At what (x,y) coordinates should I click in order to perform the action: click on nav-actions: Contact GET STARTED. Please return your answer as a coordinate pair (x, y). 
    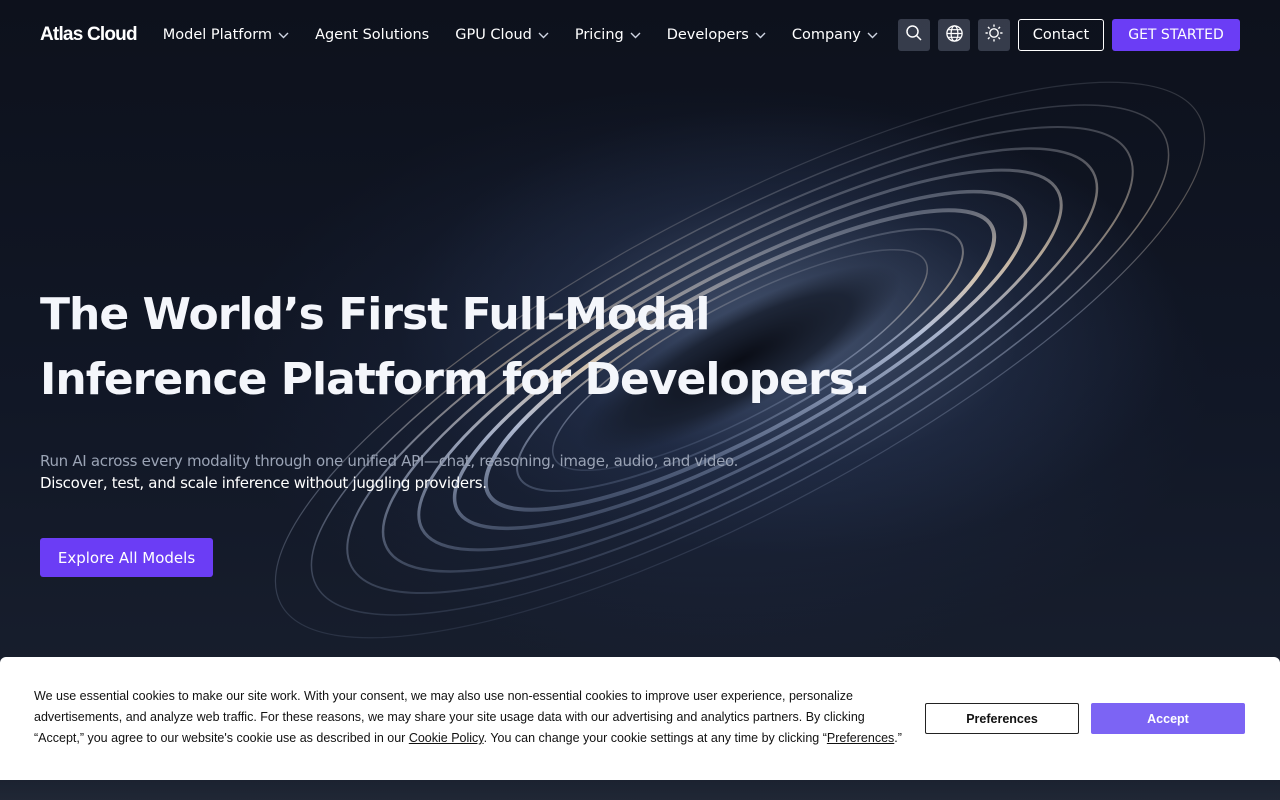
    Looking at the image, I should click on (1069, 35).